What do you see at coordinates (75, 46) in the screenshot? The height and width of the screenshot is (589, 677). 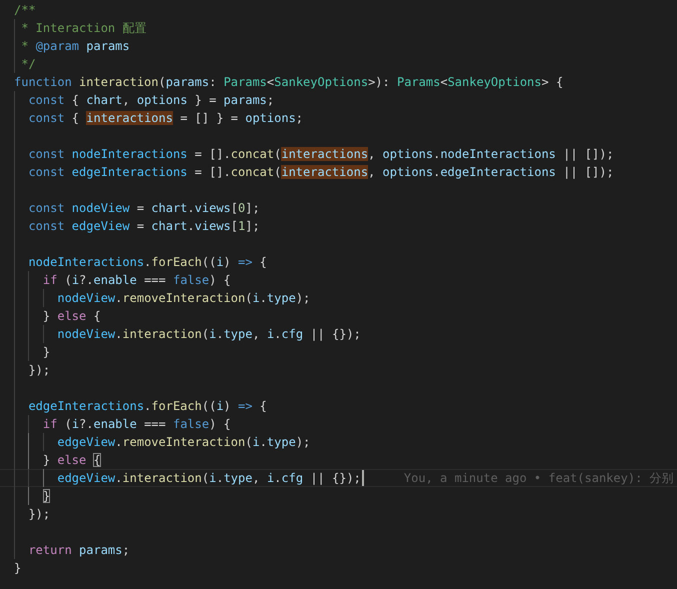 I see `code-line: * @param params` at bounding box center [75, 46].